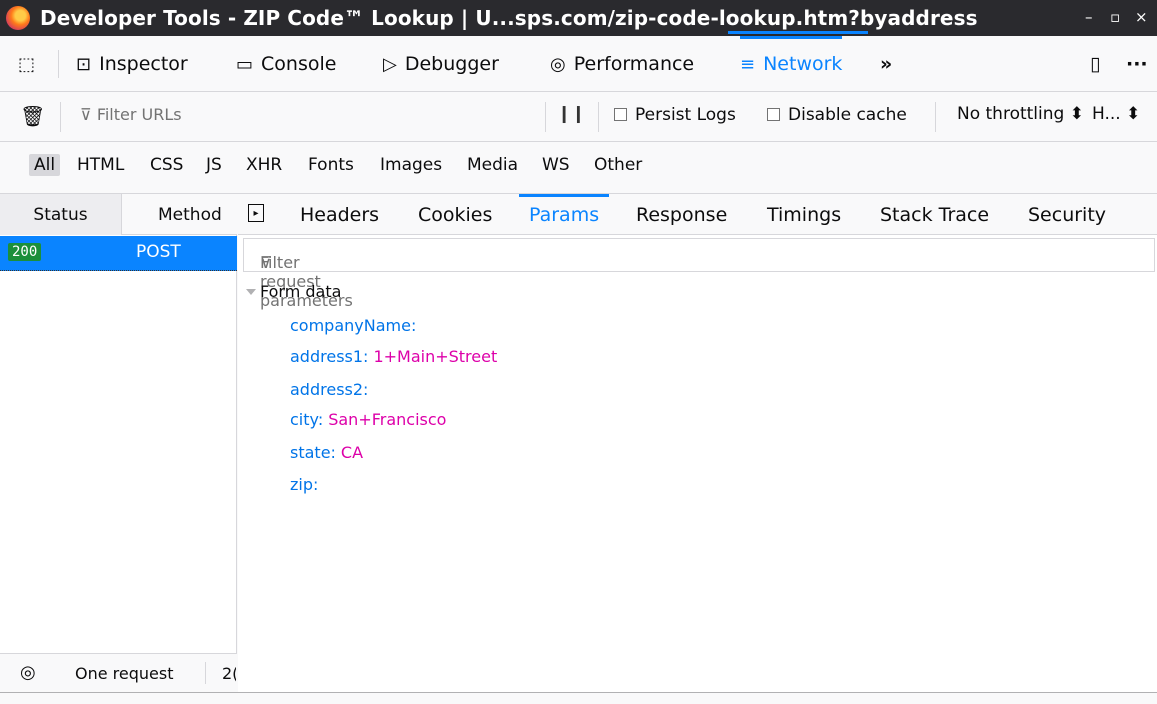 The width and height of the screenshot is (1157, 704). I want to click on toolbar-divider, so click(58, 64).